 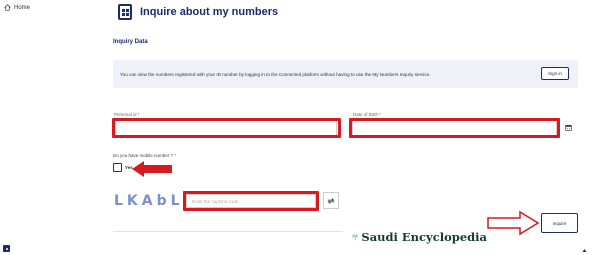 What do you see at coordinates (22, 7) in the screenshot?
I see `sidebar-item-label: Home` at bounding box center [22, 7].